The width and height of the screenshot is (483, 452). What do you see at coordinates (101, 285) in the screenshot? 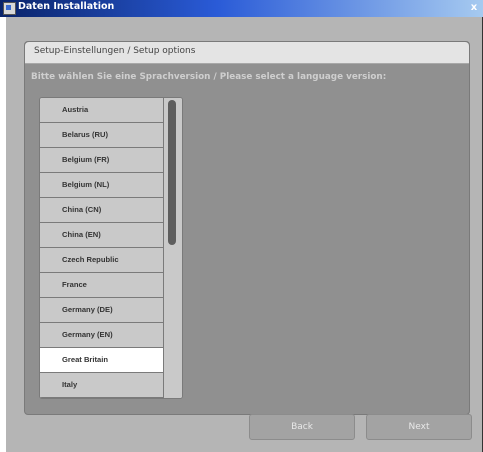
I see `language-item: France` at bounding box center [101, 285].